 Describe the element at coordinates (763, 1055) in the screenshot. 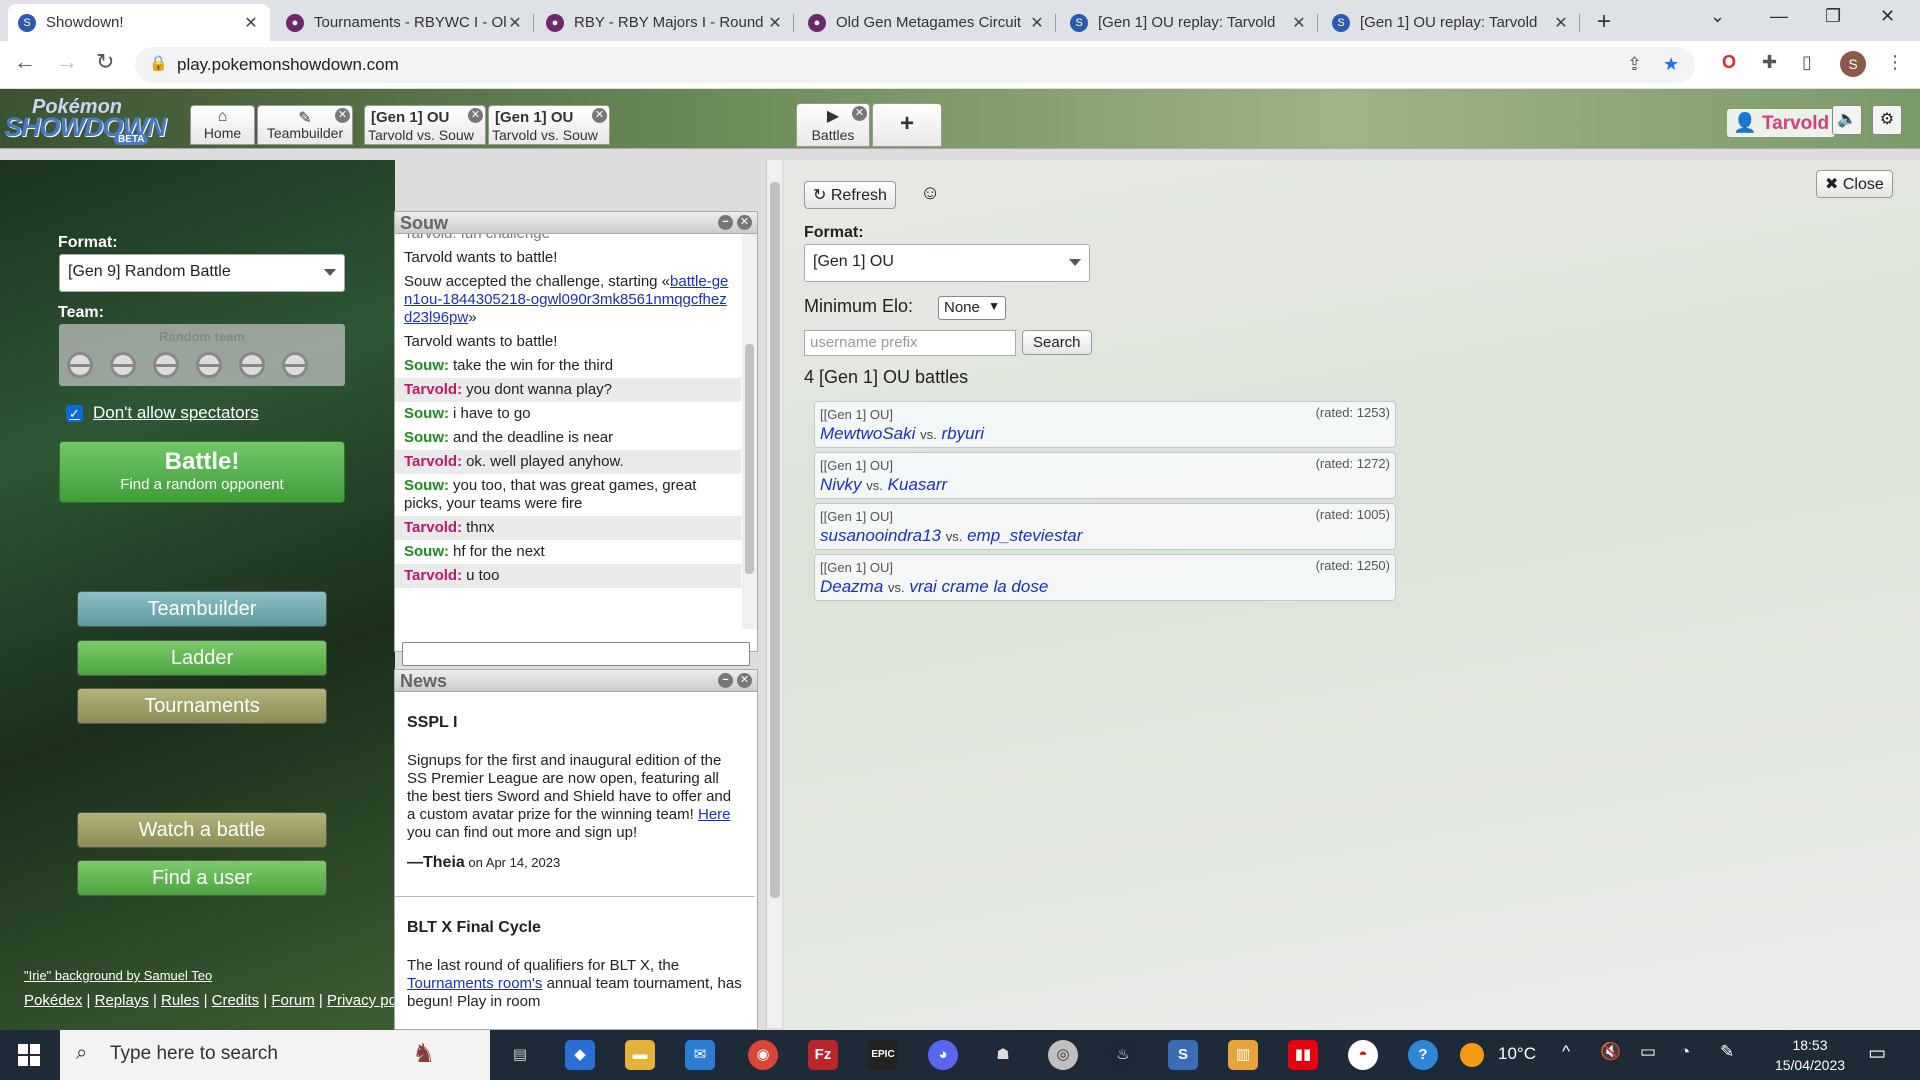

I see `chrome-icon: ◉` at that location.